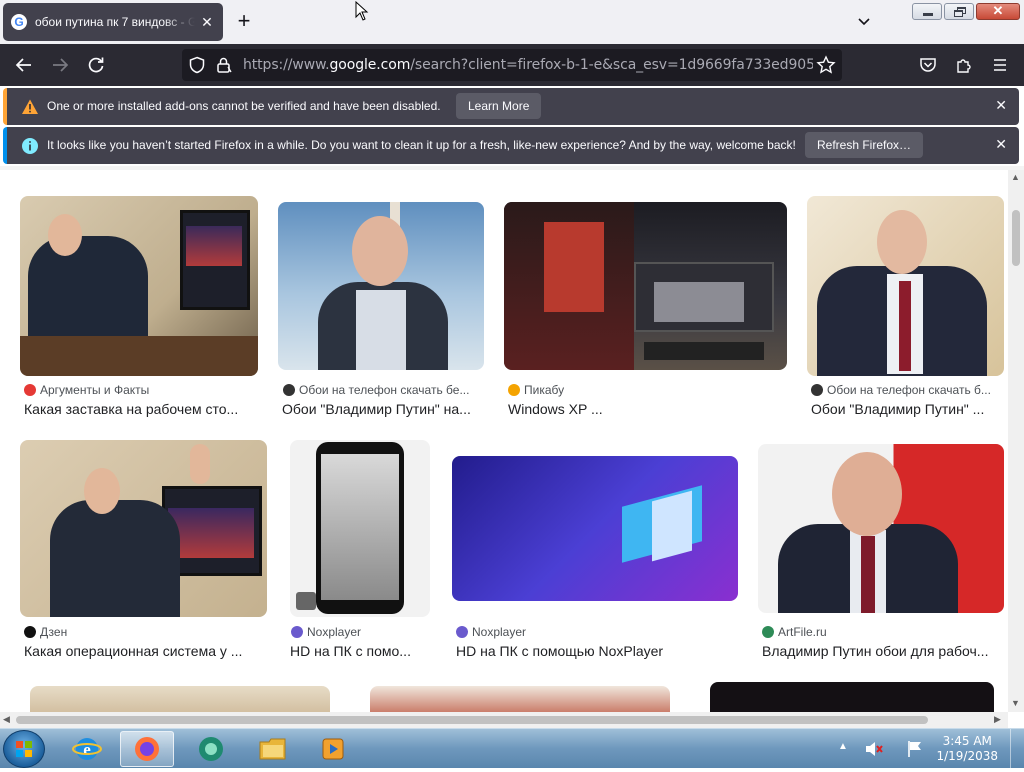 This screenshot has height=772, width=1024. Describe the element at coordinates (370, 65) in the screenshot. I see `url-host: google.com` at that location.